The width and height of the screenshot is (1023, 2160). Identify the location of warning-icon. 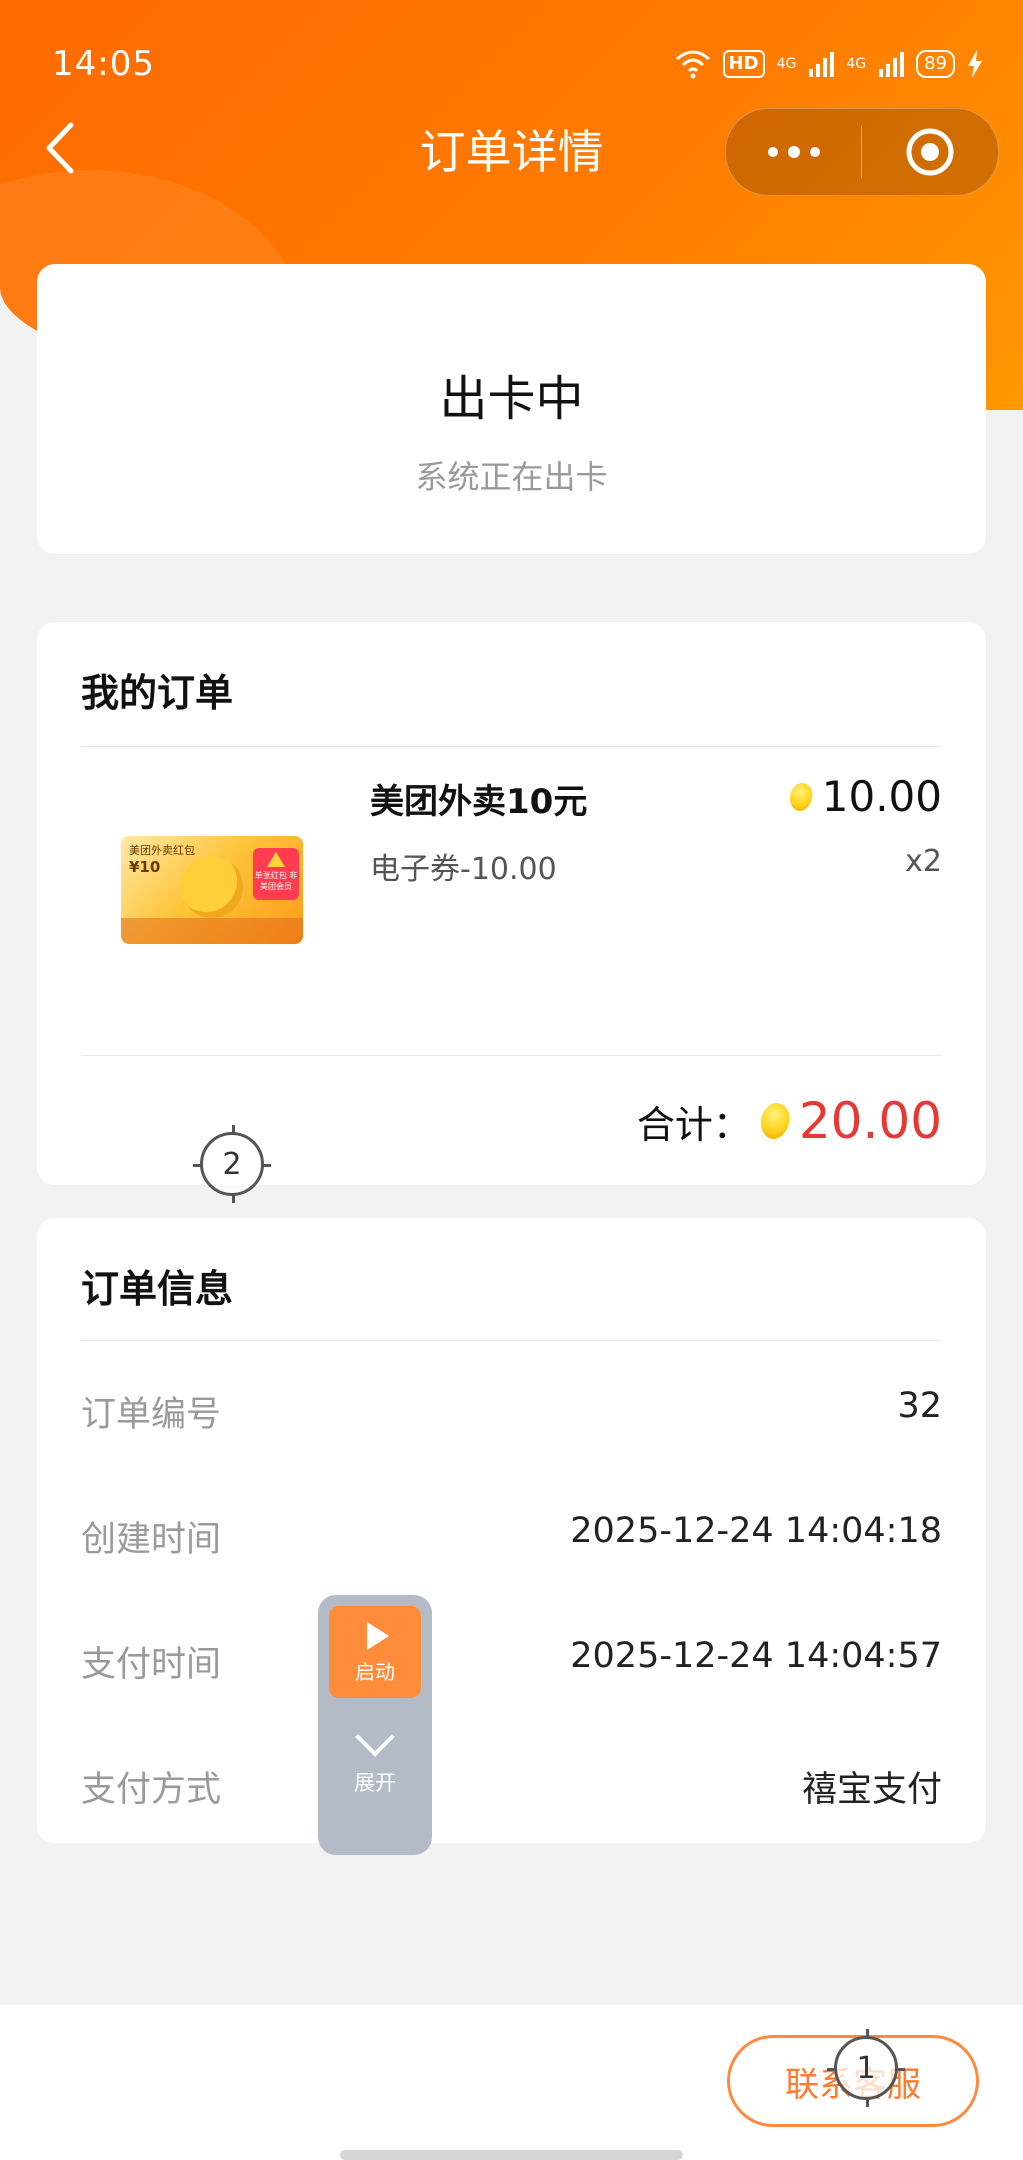
(276, 859).